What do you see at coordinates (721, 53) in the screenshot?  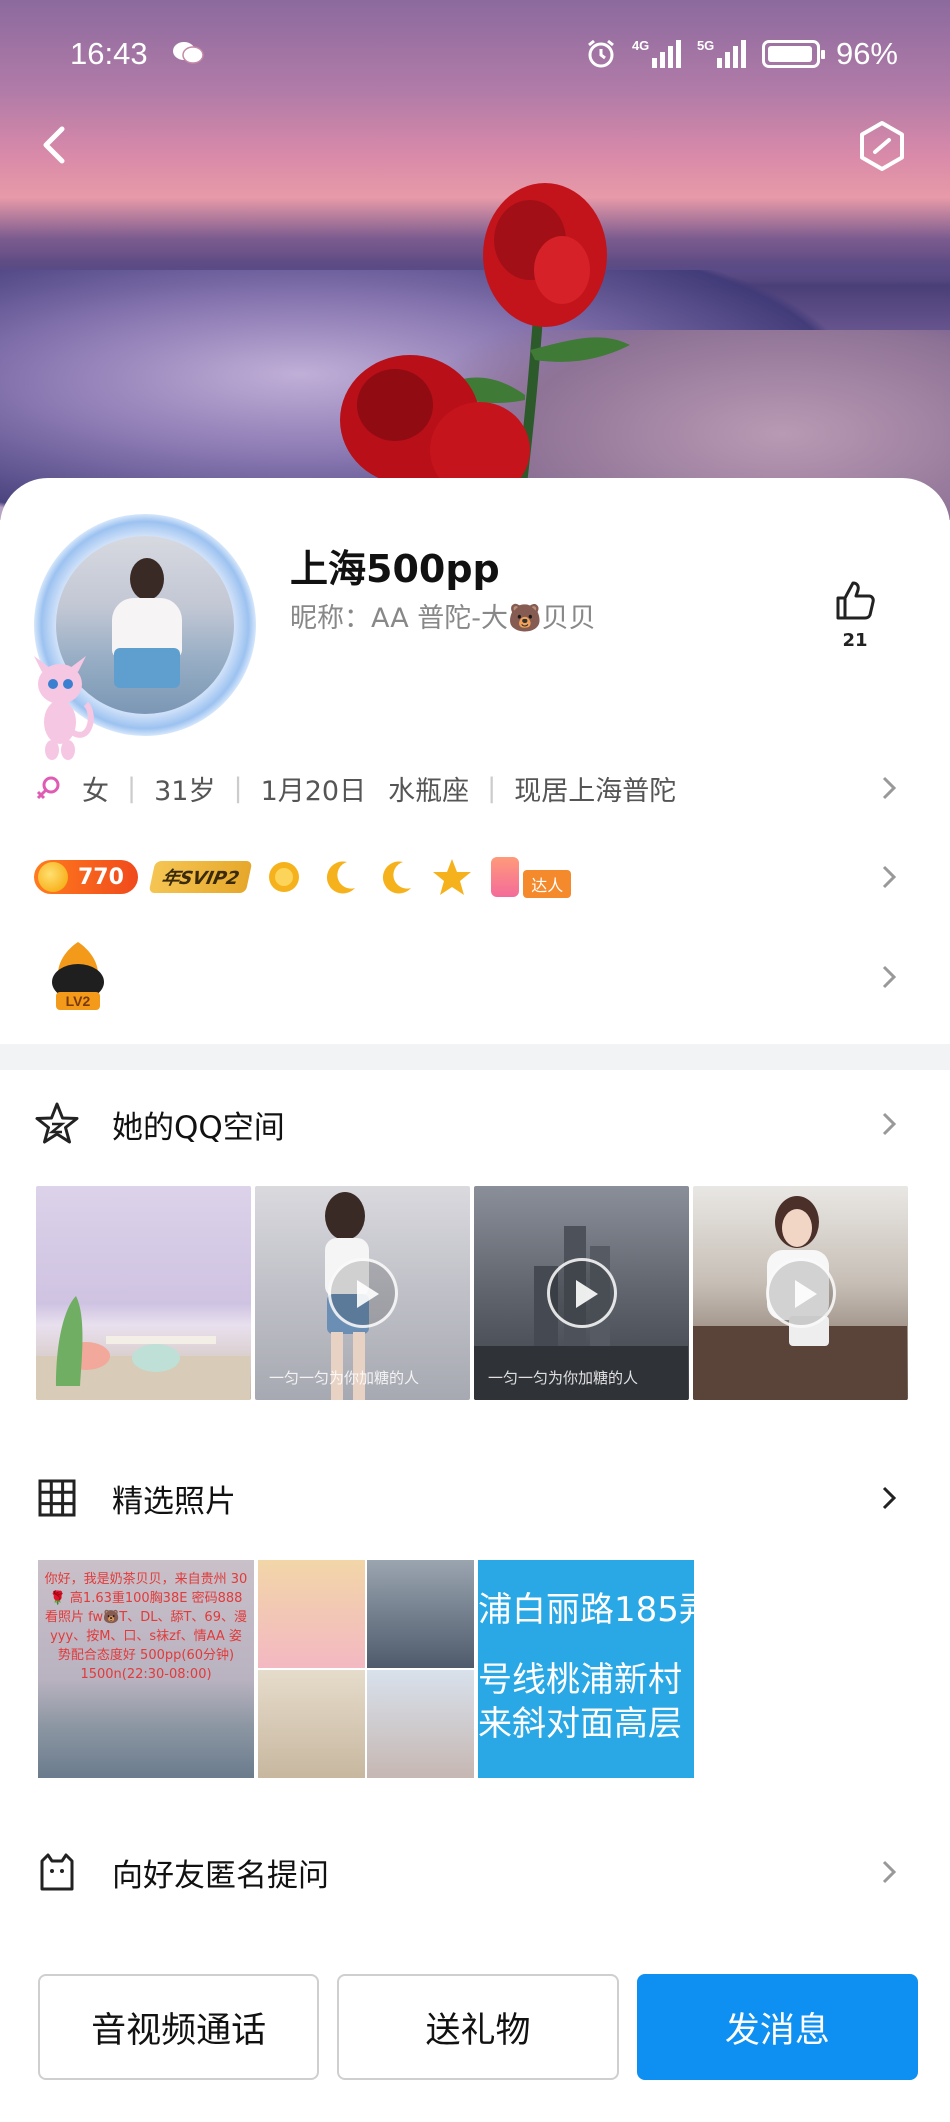 I see `signal-5g: 5G` at bounding box center [721, 53].